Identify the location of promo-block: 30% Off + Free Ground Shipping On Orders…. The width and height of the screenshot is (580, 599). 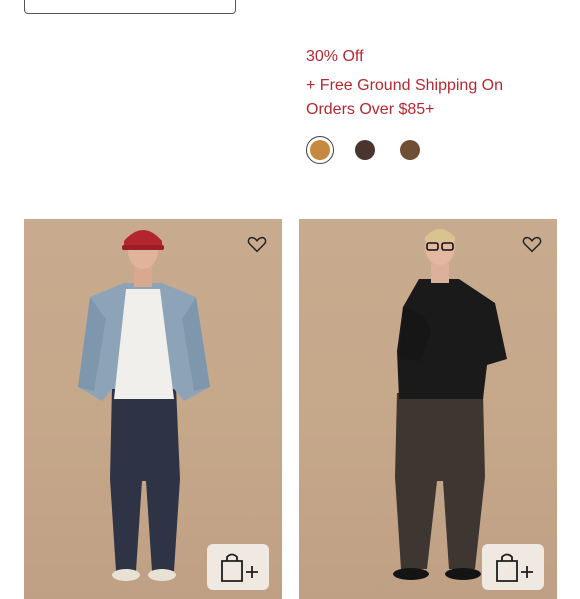
(436, 84).